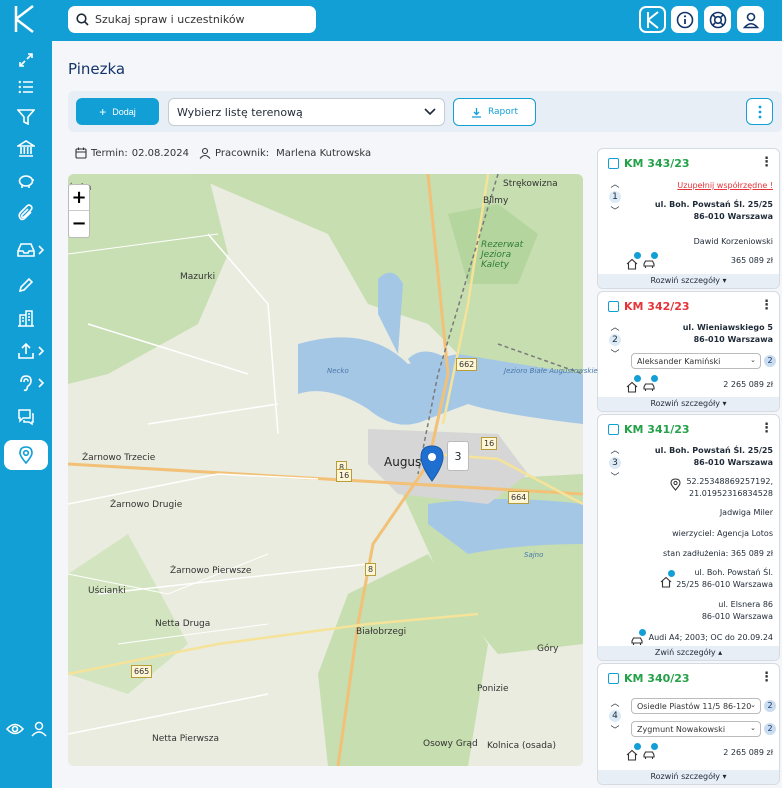 Image resolution: width=782 pixels, height=788 pixels. I want to click on sidebar-item-view, so click(15, 729).